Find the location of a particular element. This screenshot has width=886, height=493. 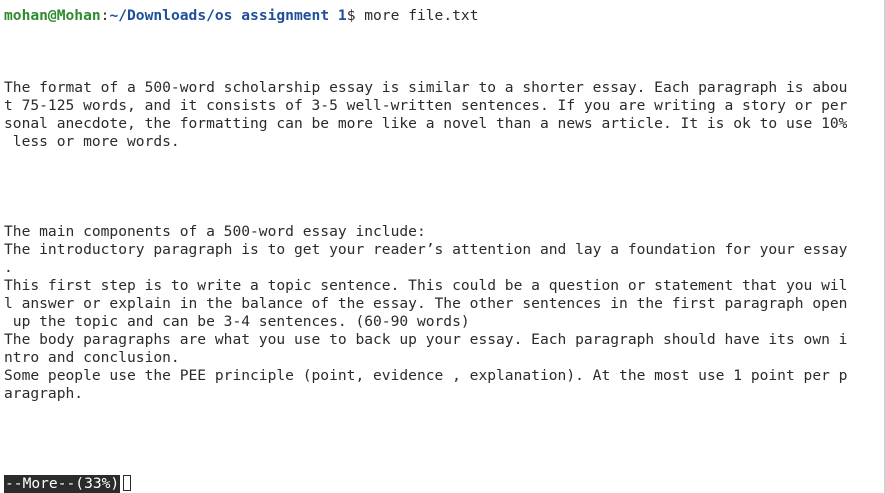

text-cursor is located at coordinates (127, 483).